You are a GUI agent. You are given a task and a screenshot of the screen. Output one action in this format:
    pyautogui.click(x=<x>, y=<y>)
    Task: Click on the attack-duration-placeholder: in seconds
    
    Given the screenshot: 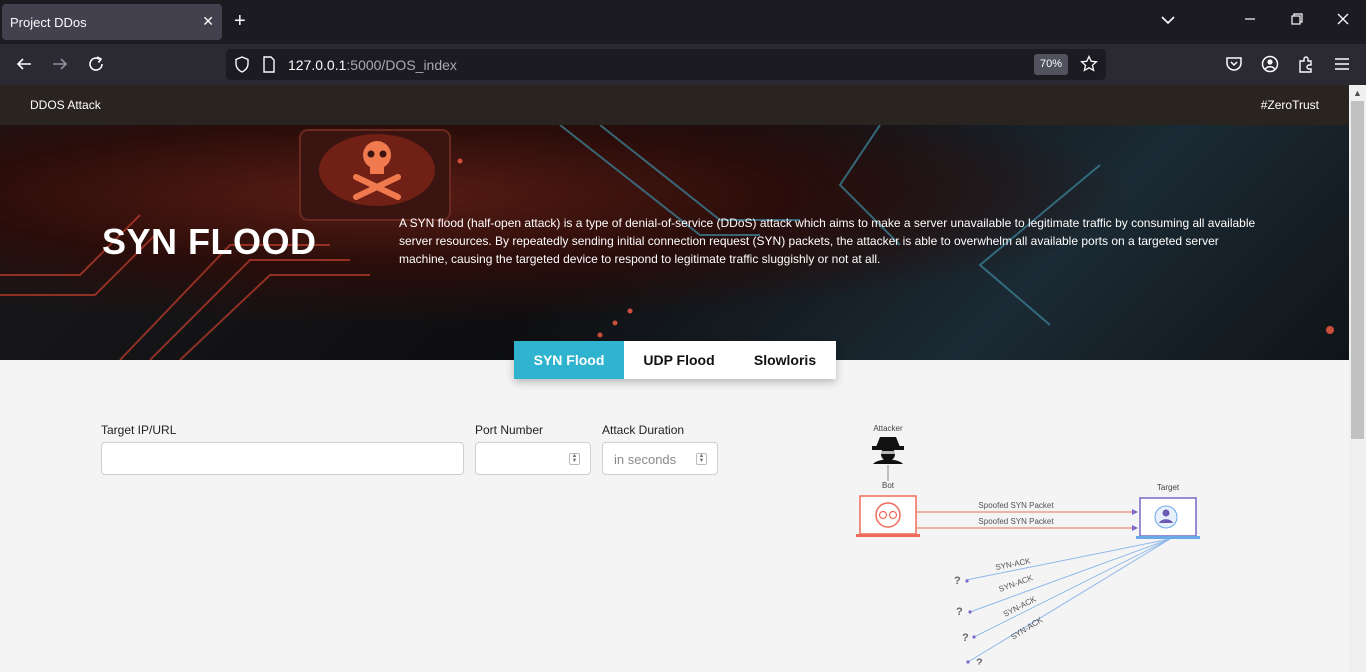 What is the action you would take?
    pyautogui.click(x=645, y=459)
    